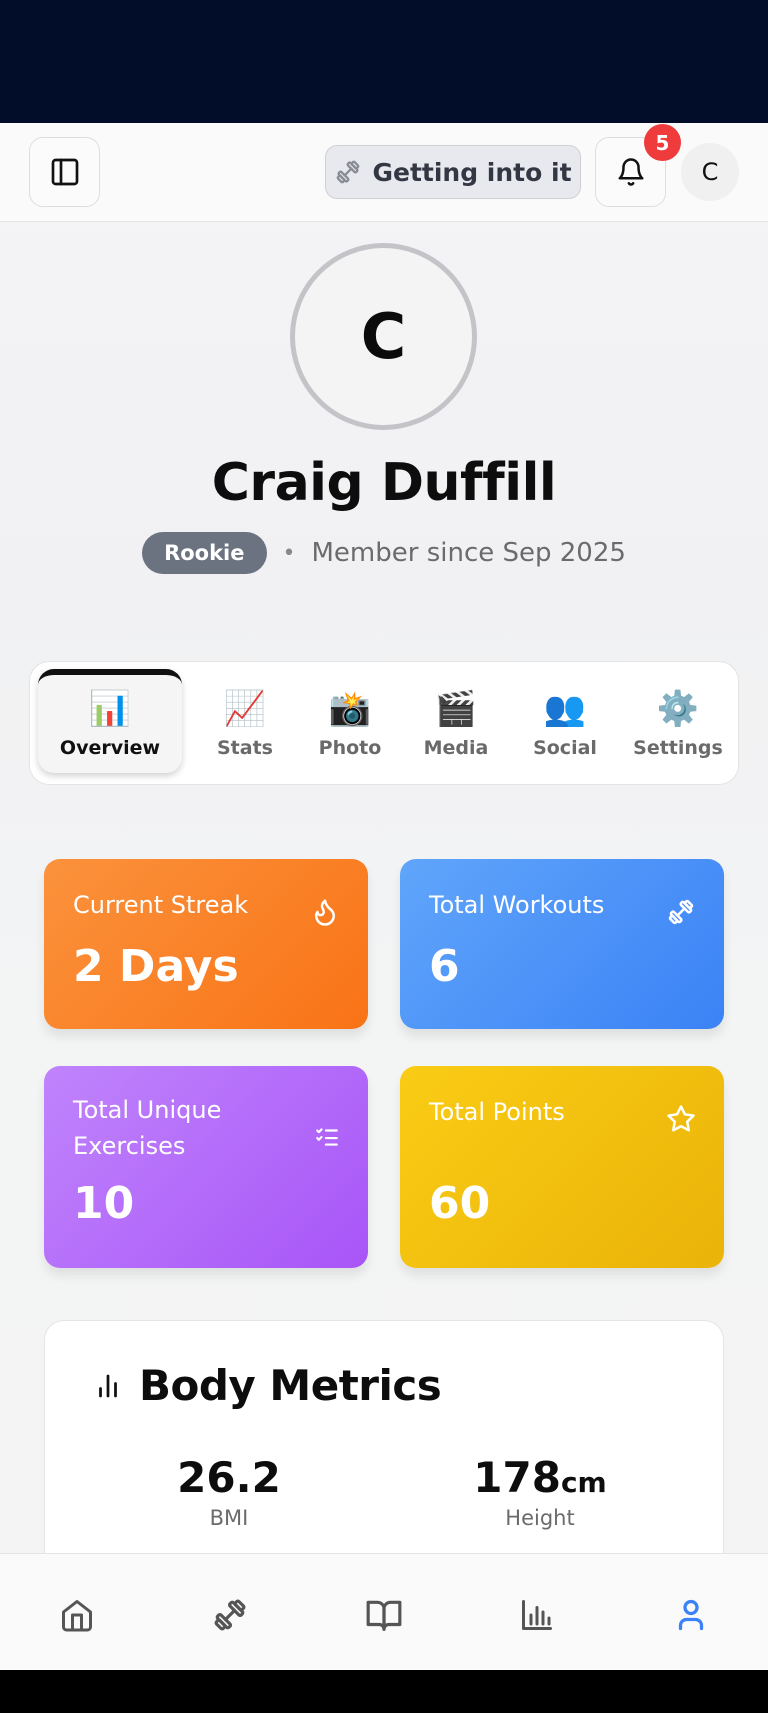 The height and width of the screenshot is (1713, 768). I want to click on tab-label: Media, so click(456, 748).